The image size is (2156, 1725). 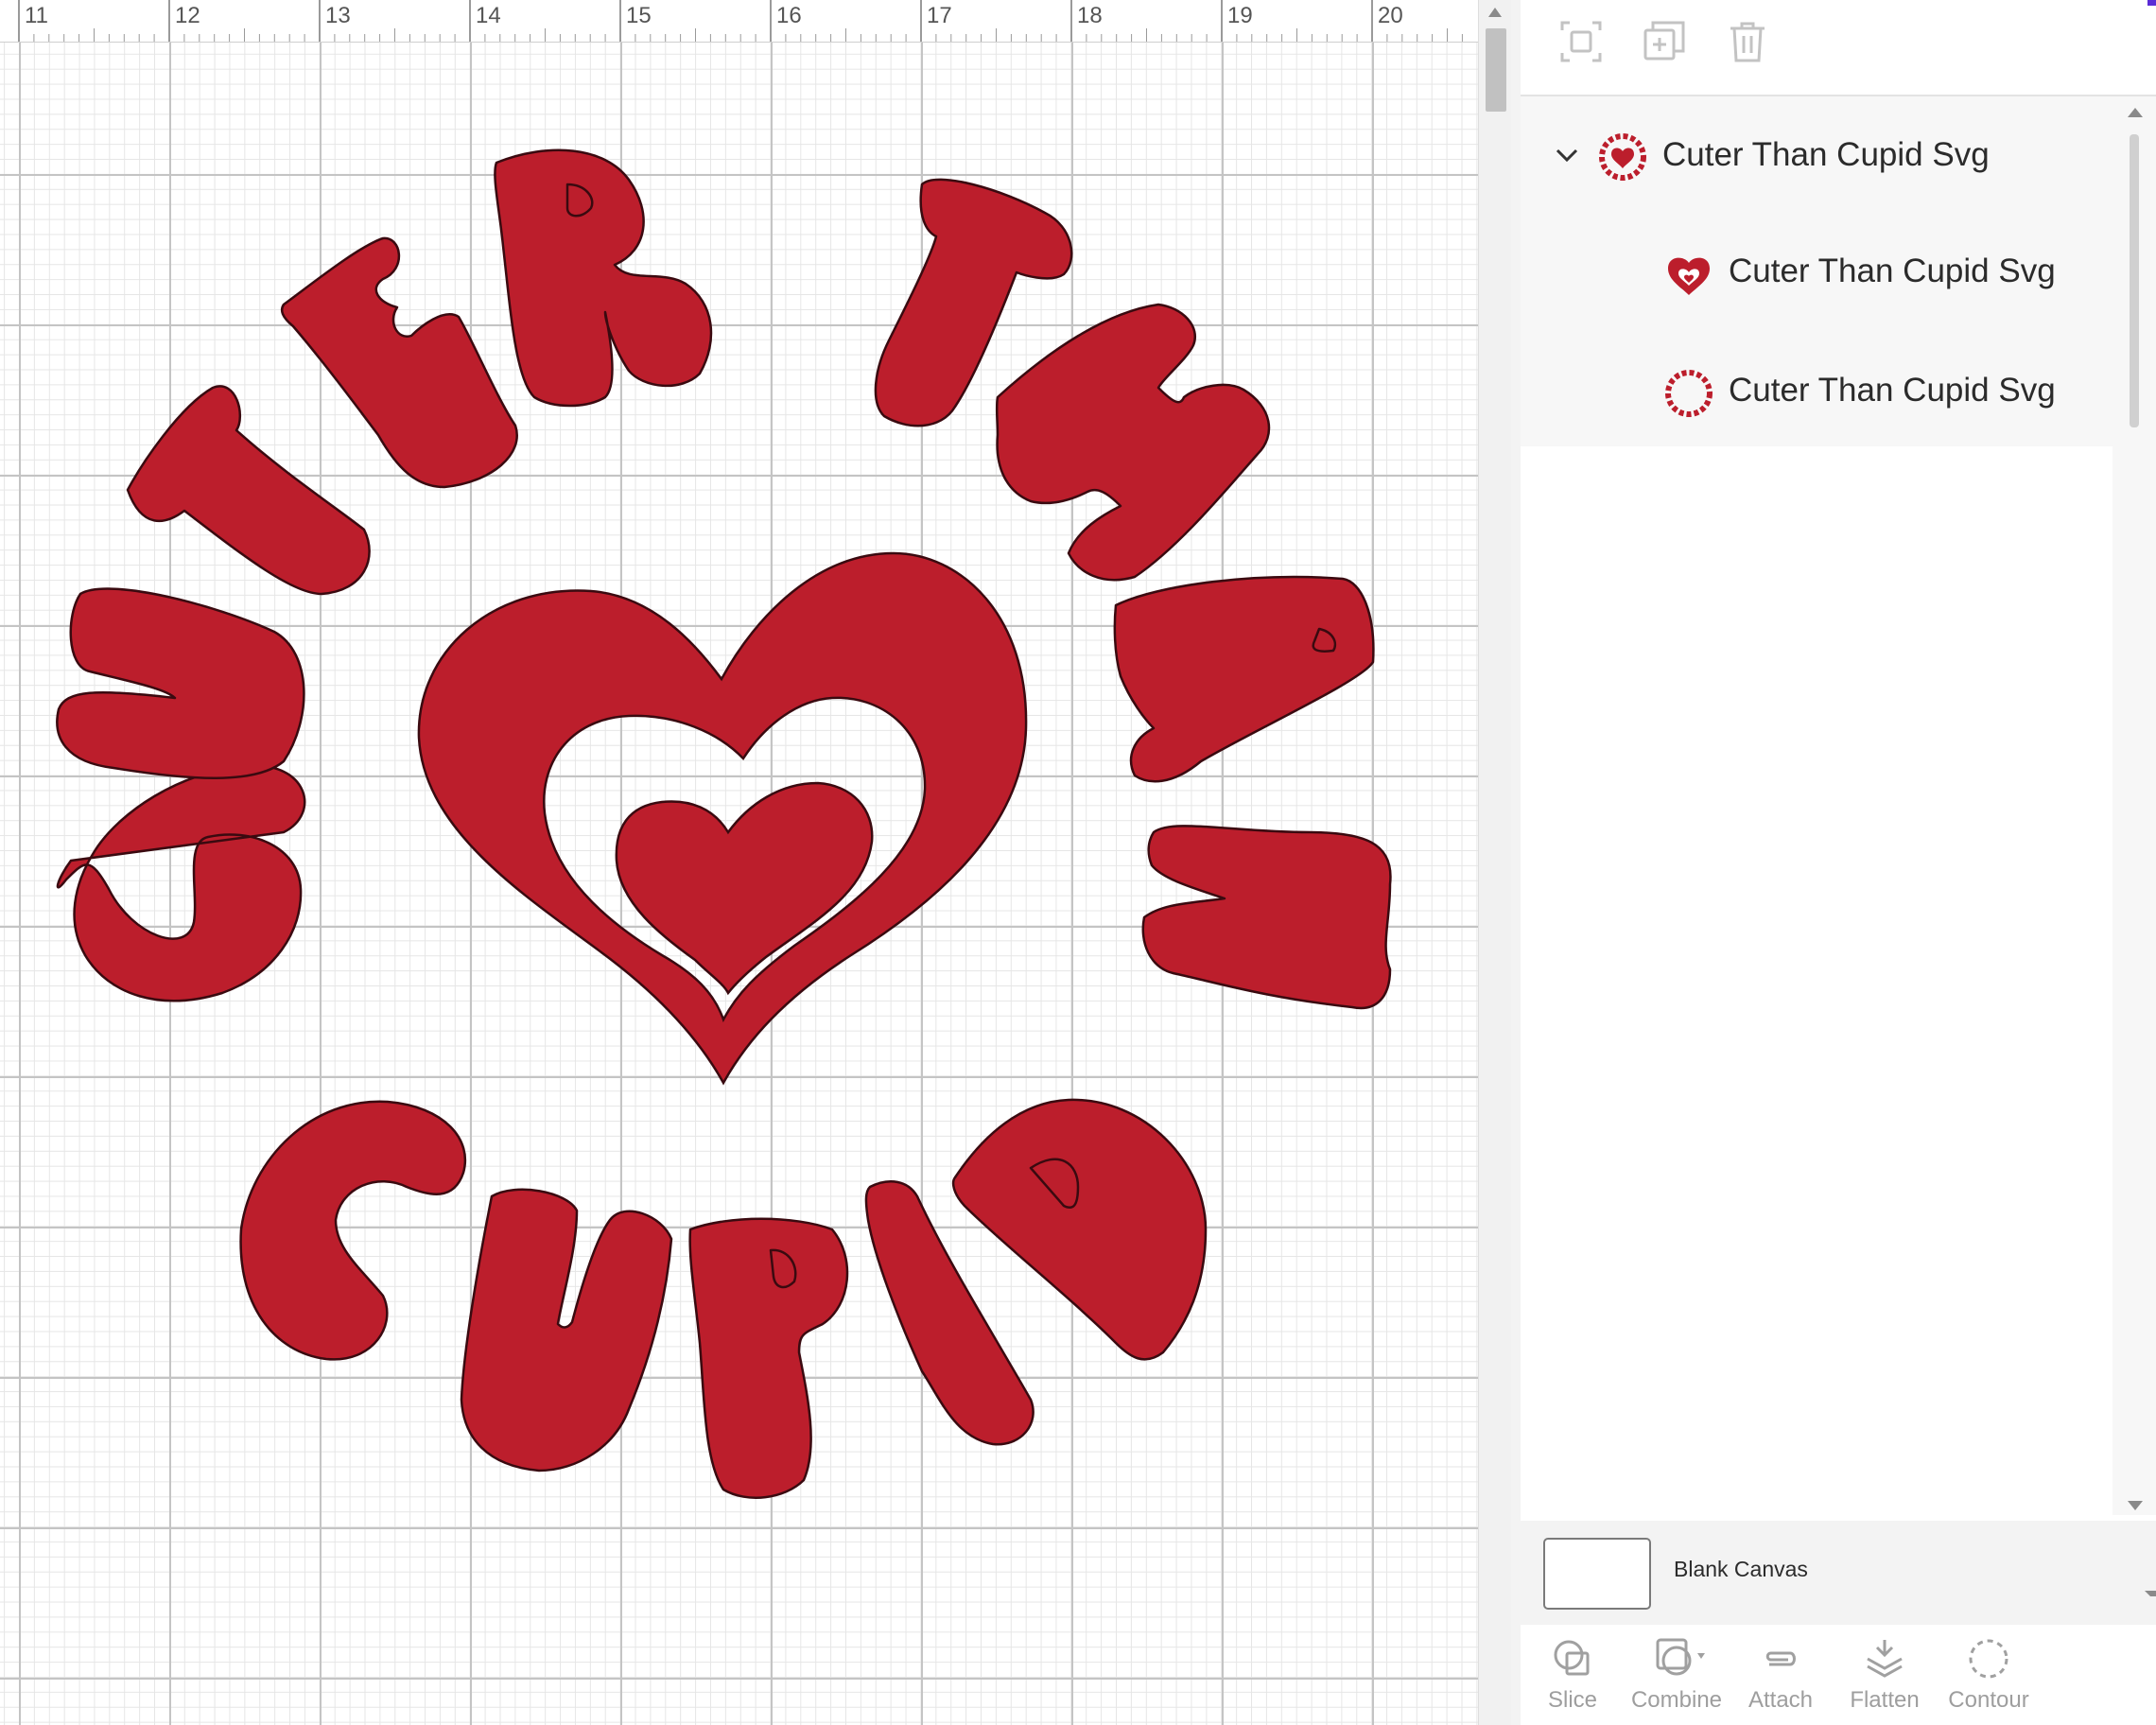 I want to click on letter-n, so click(x=1266, y=917).